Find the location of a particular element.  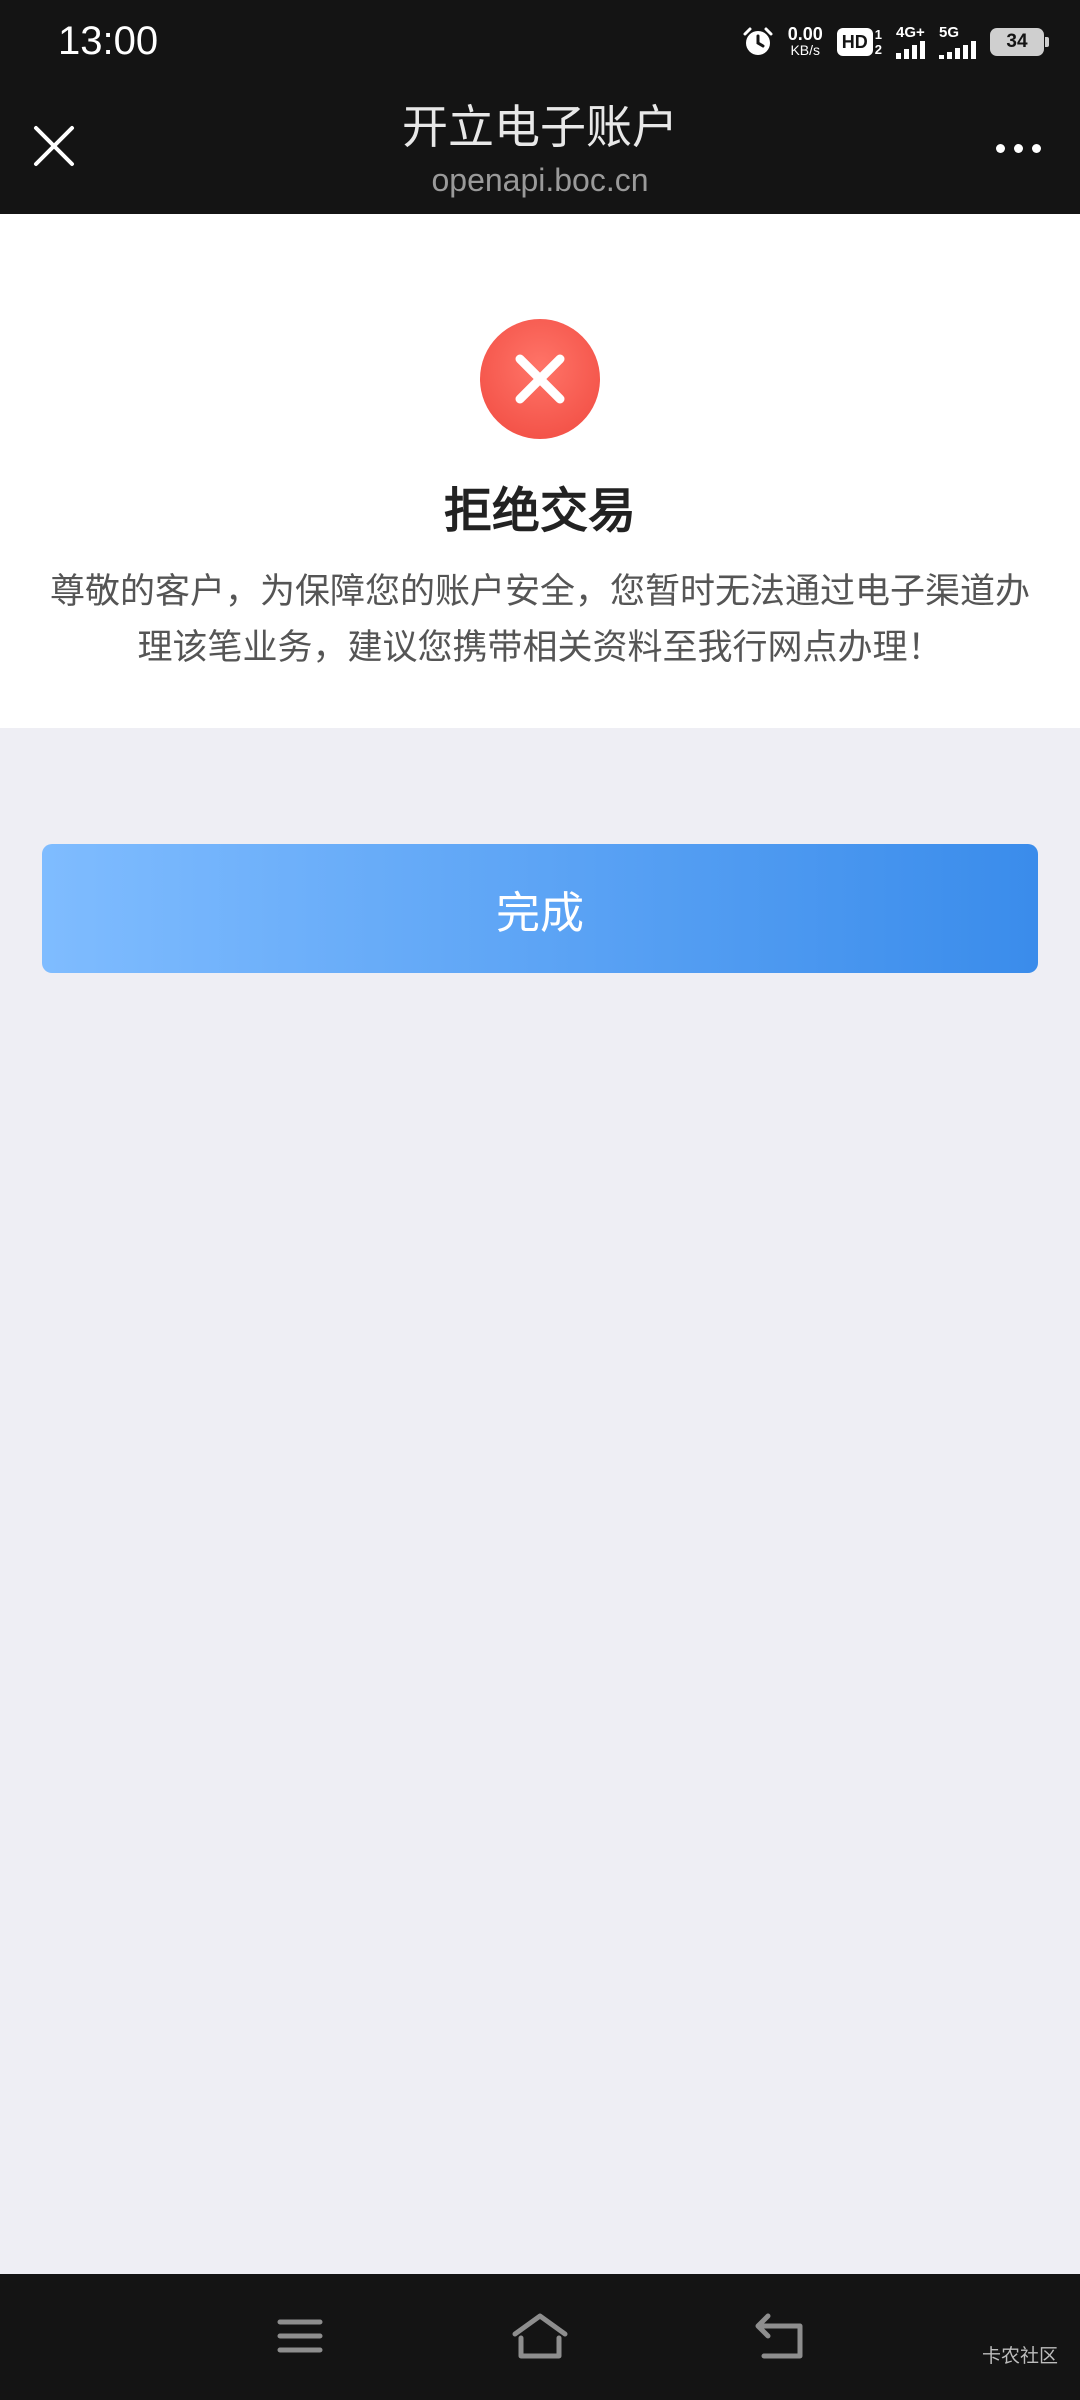

alarm-icon is located at coordinates (758, 42).